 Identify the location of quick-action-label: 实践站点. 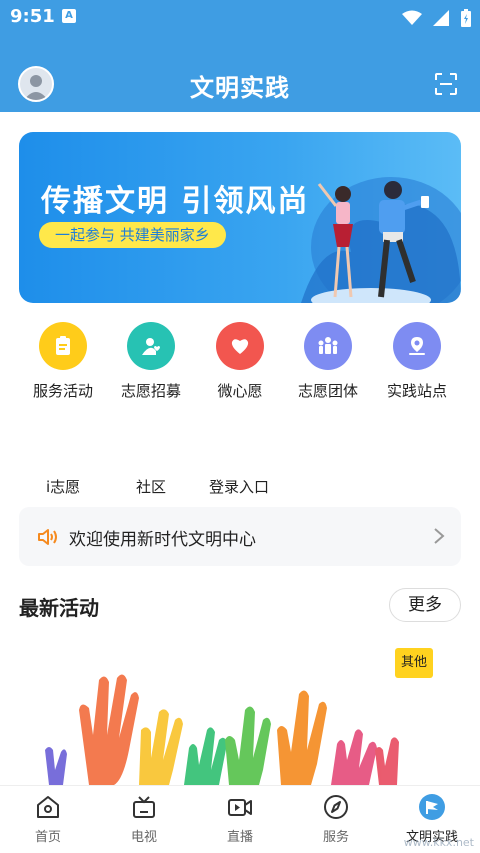
(416, 391).